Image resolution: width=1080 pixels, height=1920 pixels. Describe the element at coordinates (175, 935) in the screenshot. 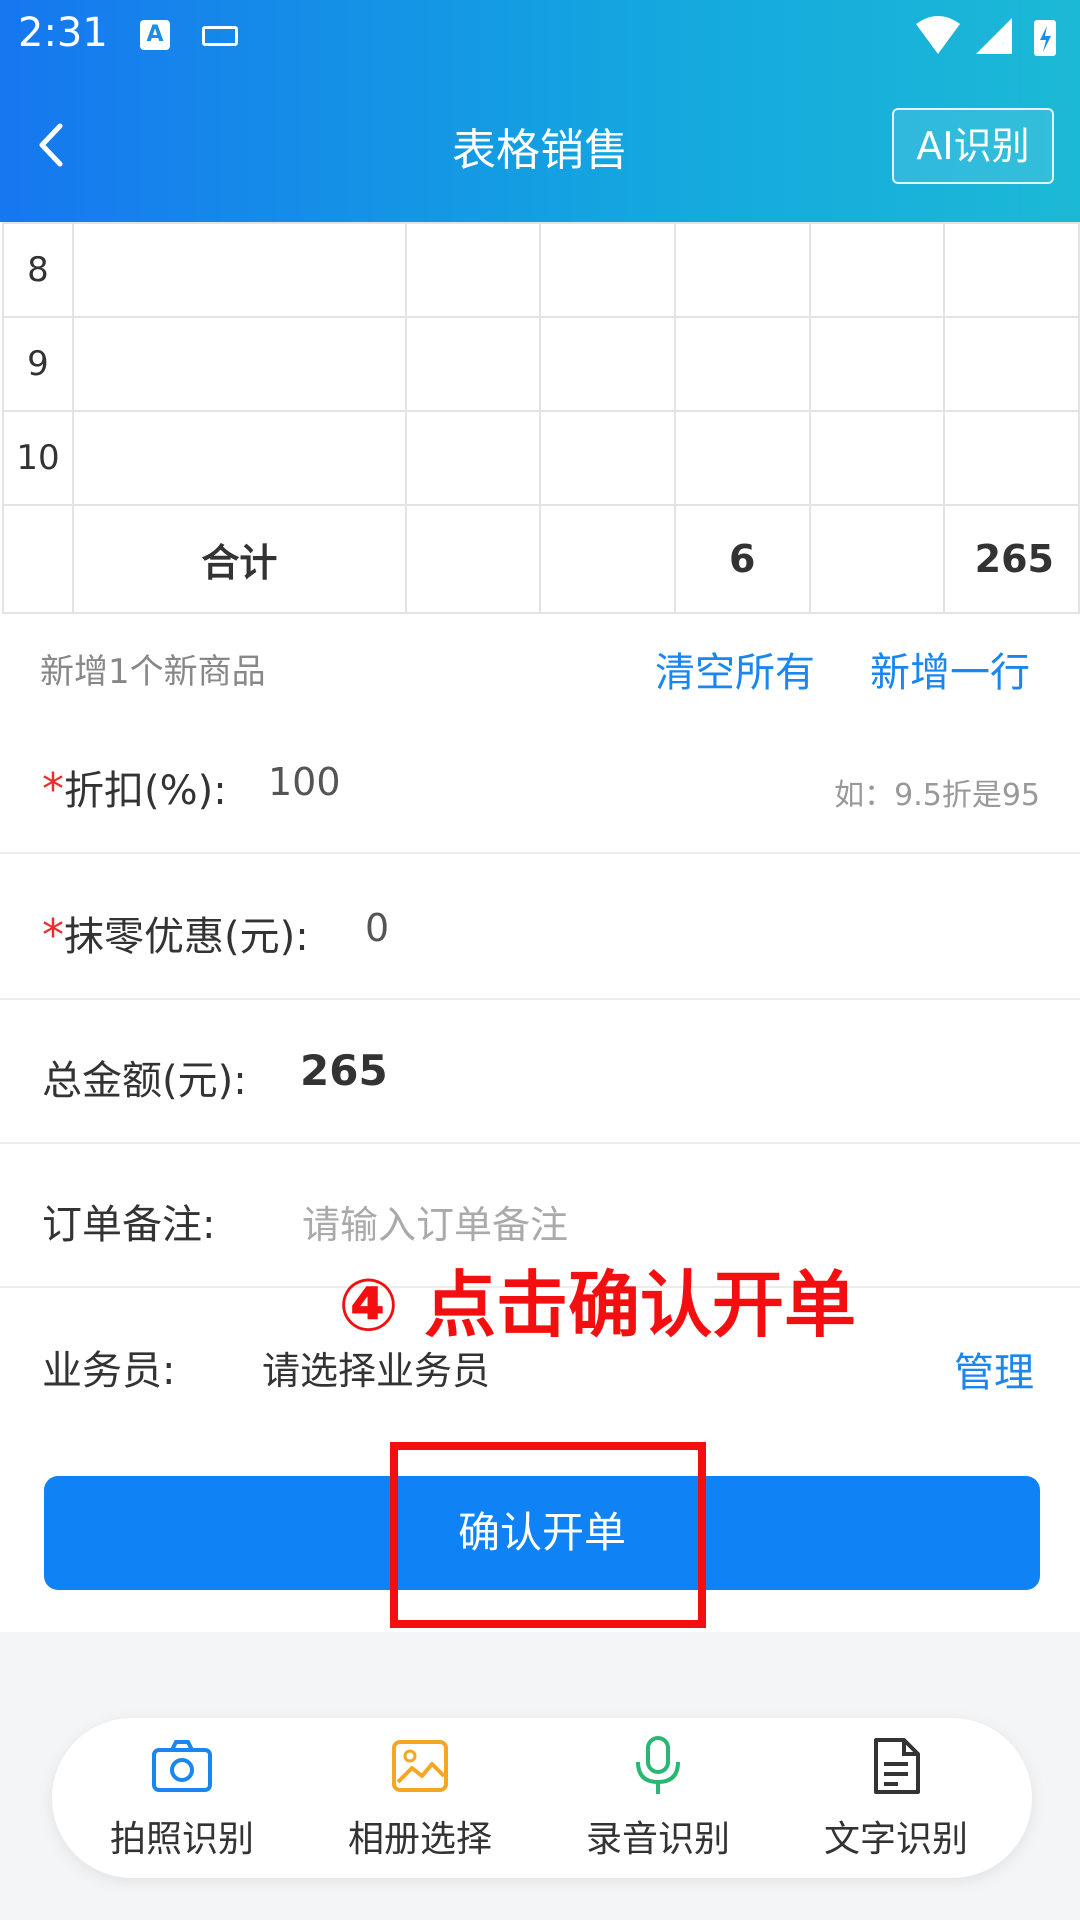

I see `rounding-label: *抹零优惠(元):` at that location.